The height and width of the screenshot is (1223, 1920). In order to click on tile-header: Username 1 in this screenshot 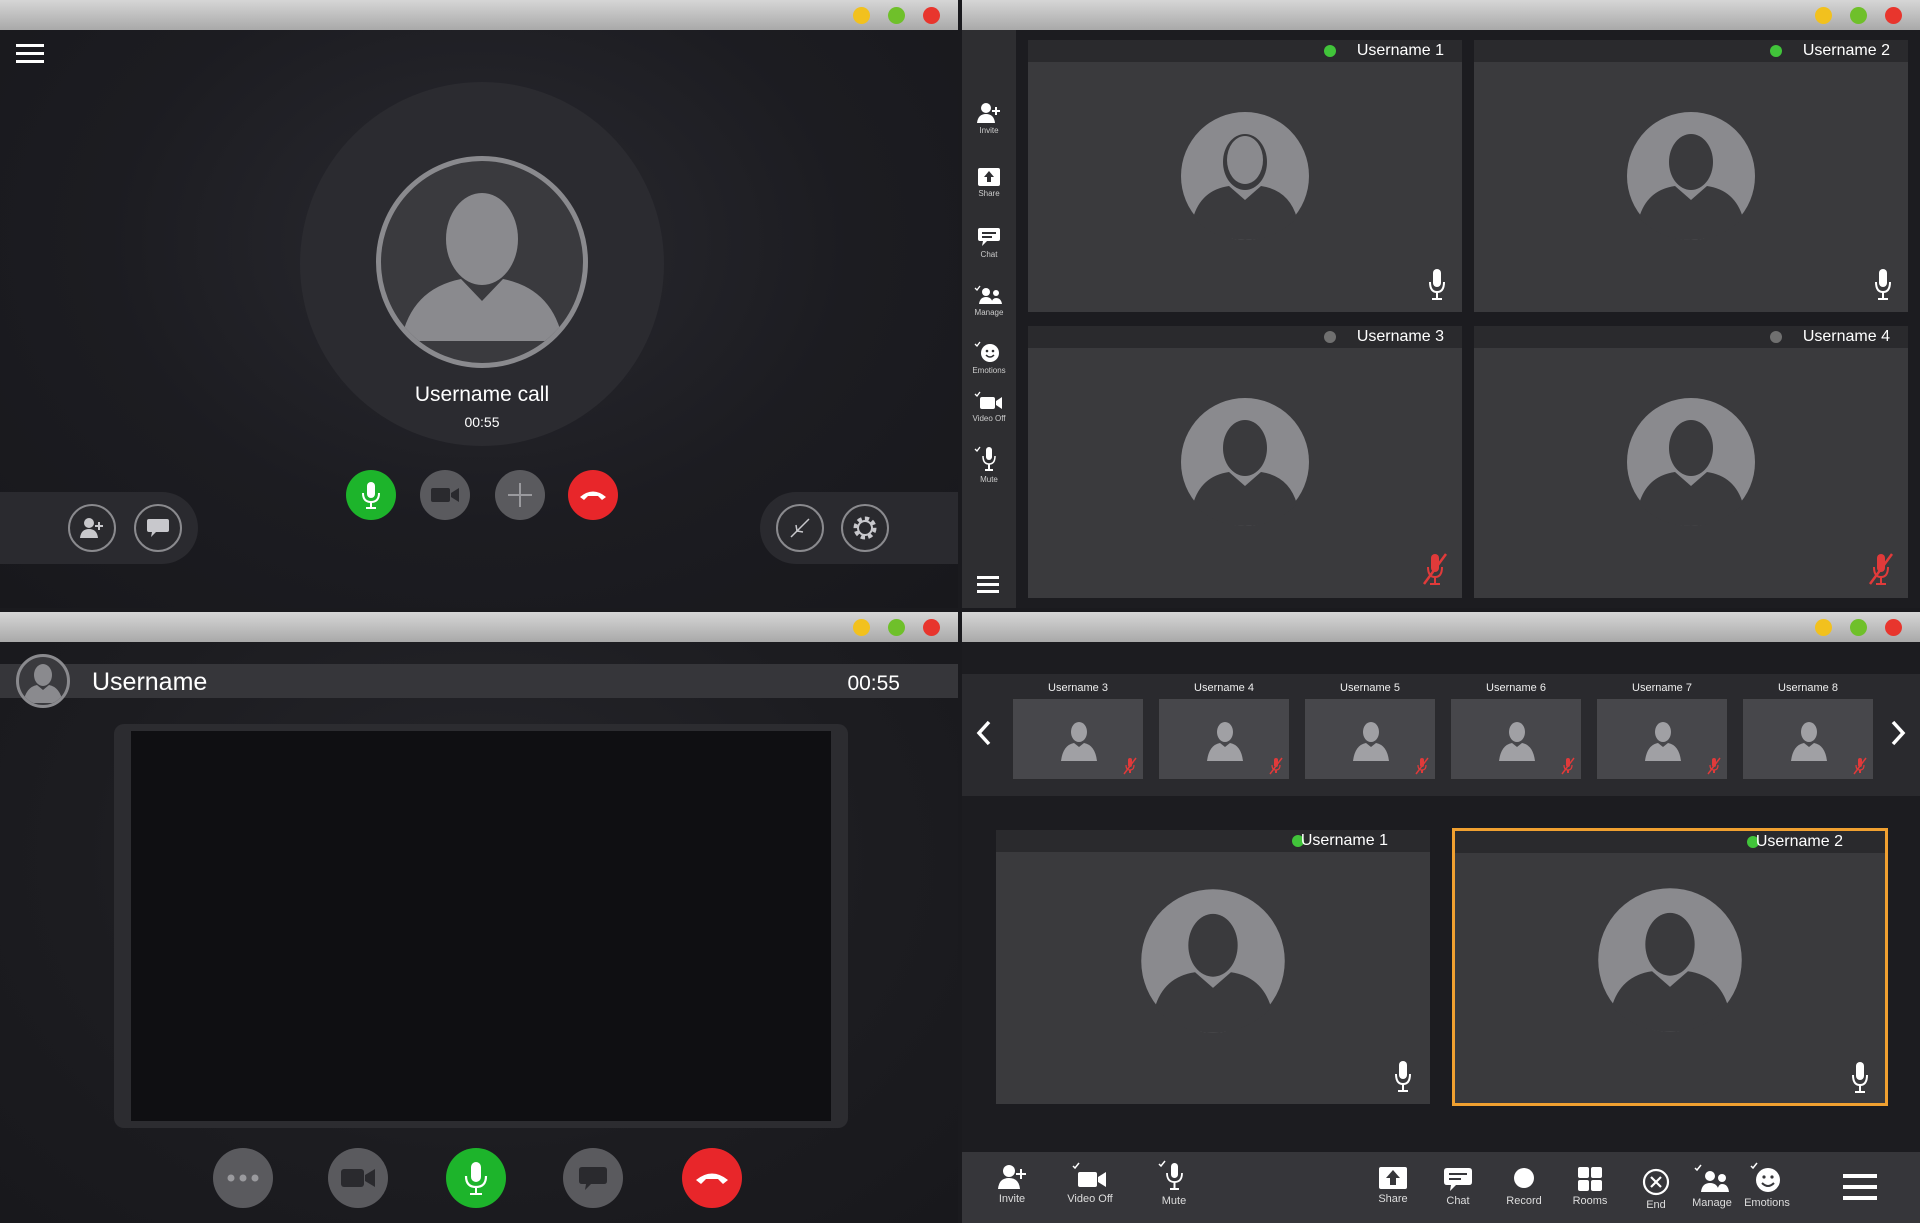, I will do `click(1213, 841)`.